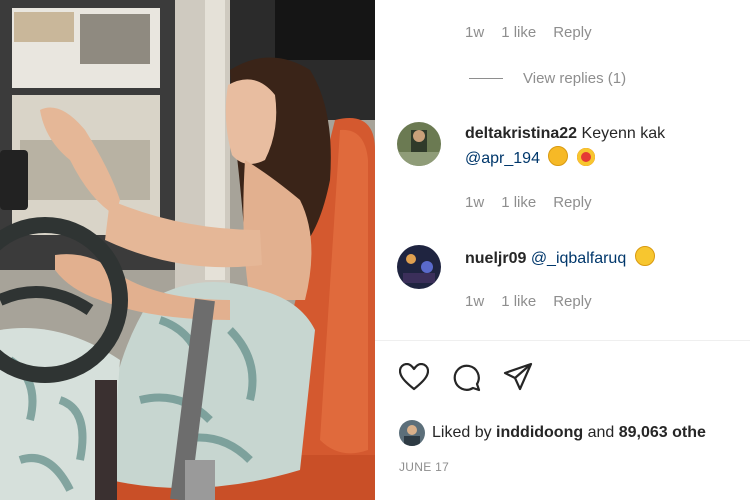  What do you see at coordinates (578, 258) in the screenshot?
I see `comment-mention: @_iqbalfaruq` at bounding box center [578, 258].